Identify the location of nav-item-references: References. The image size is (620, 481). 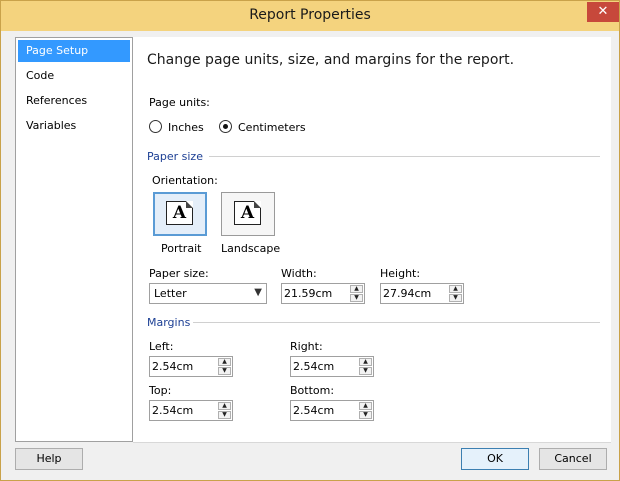
(74, 101).